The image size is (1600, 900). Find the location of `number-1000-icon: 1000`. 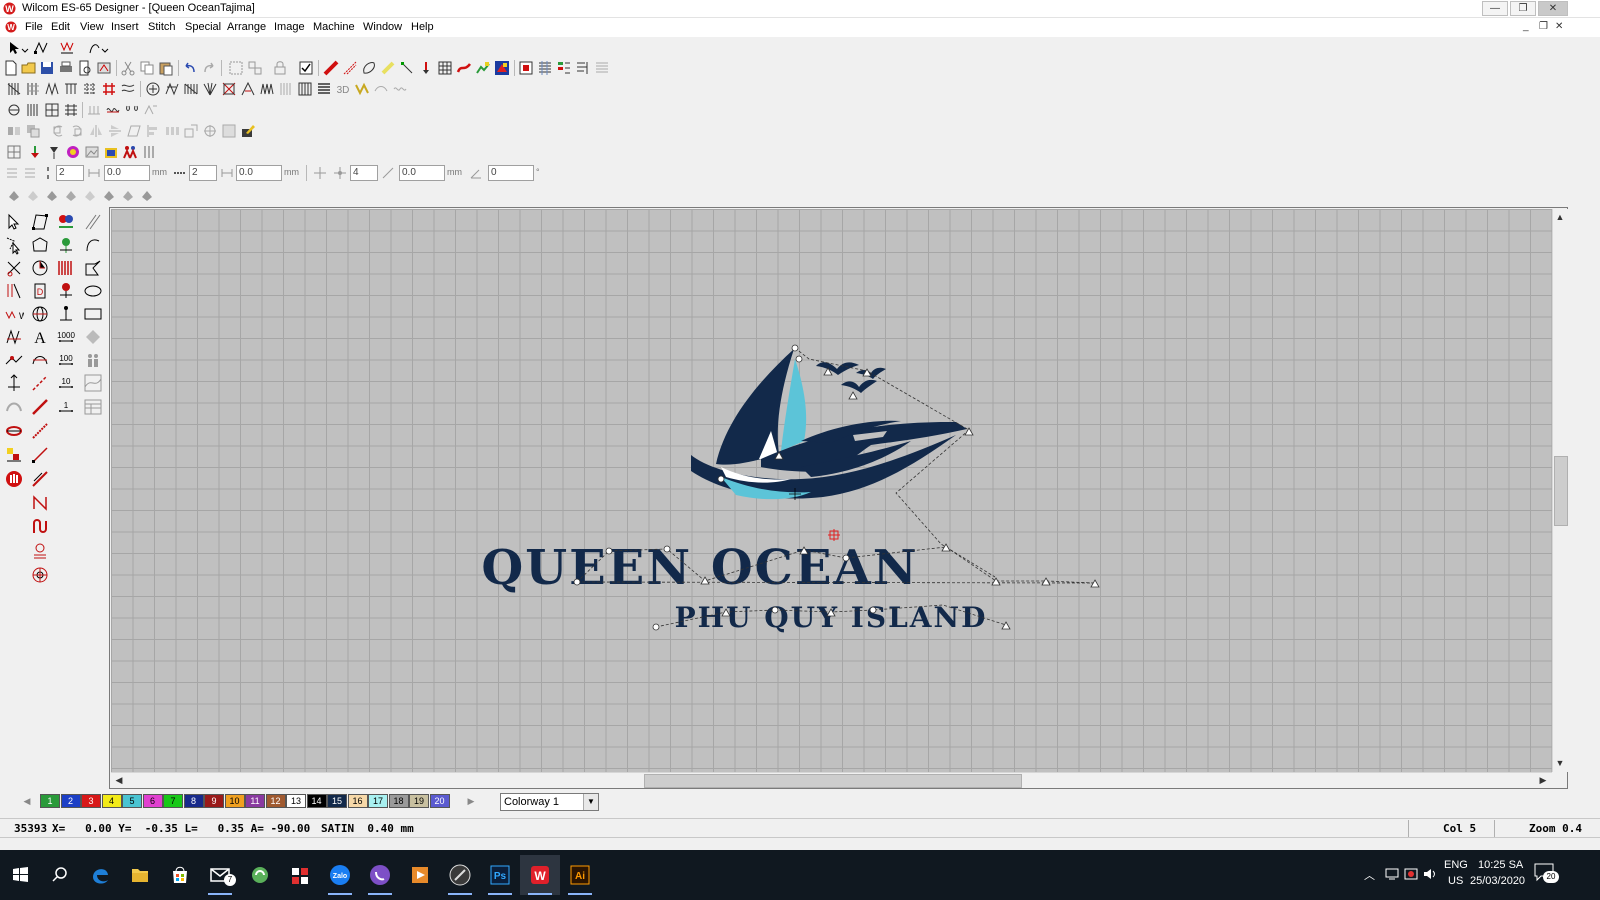

number-1000-icon: 1000 is located at coordinates (66, 337).